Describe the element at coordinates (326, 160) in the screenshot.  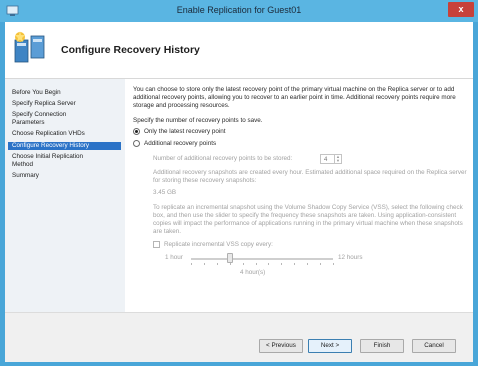
I see `recovery-points-value: 4` at that location.